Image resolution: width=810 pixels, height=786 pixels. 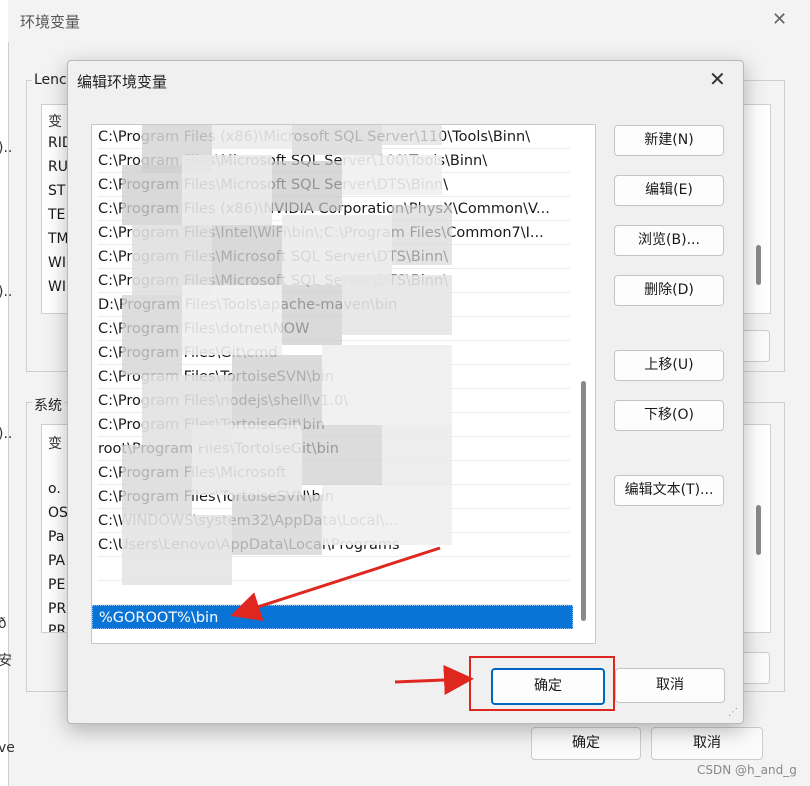 I want to click on watermark: CSDN @h_and_g, so click(x=747, y=770).